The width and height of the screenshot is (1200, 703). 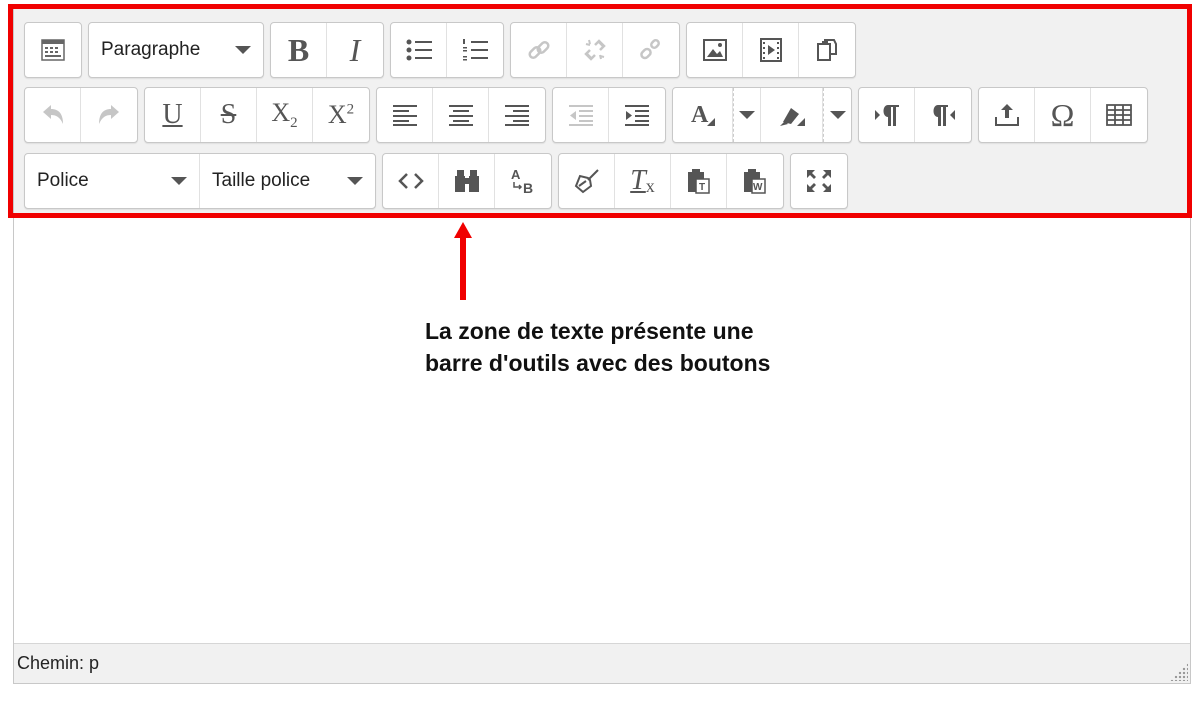 I want to click on outdent-icon, so click(x=581, y=115).